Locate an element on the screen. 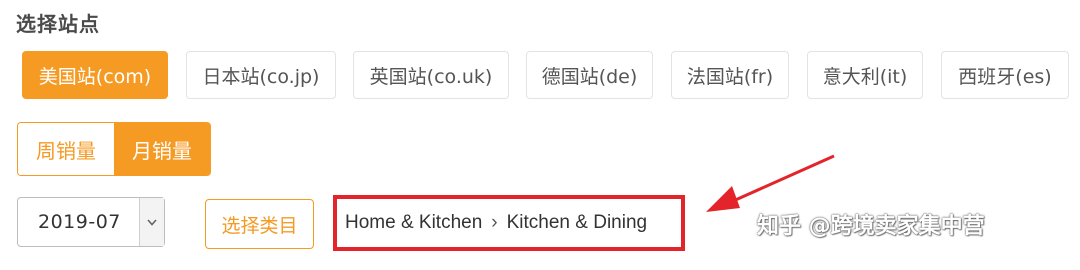 The width and height of the screenshot is (1080, 270). site-button-uk: 英国站(co.uk) is located at coordinates (431, 75).